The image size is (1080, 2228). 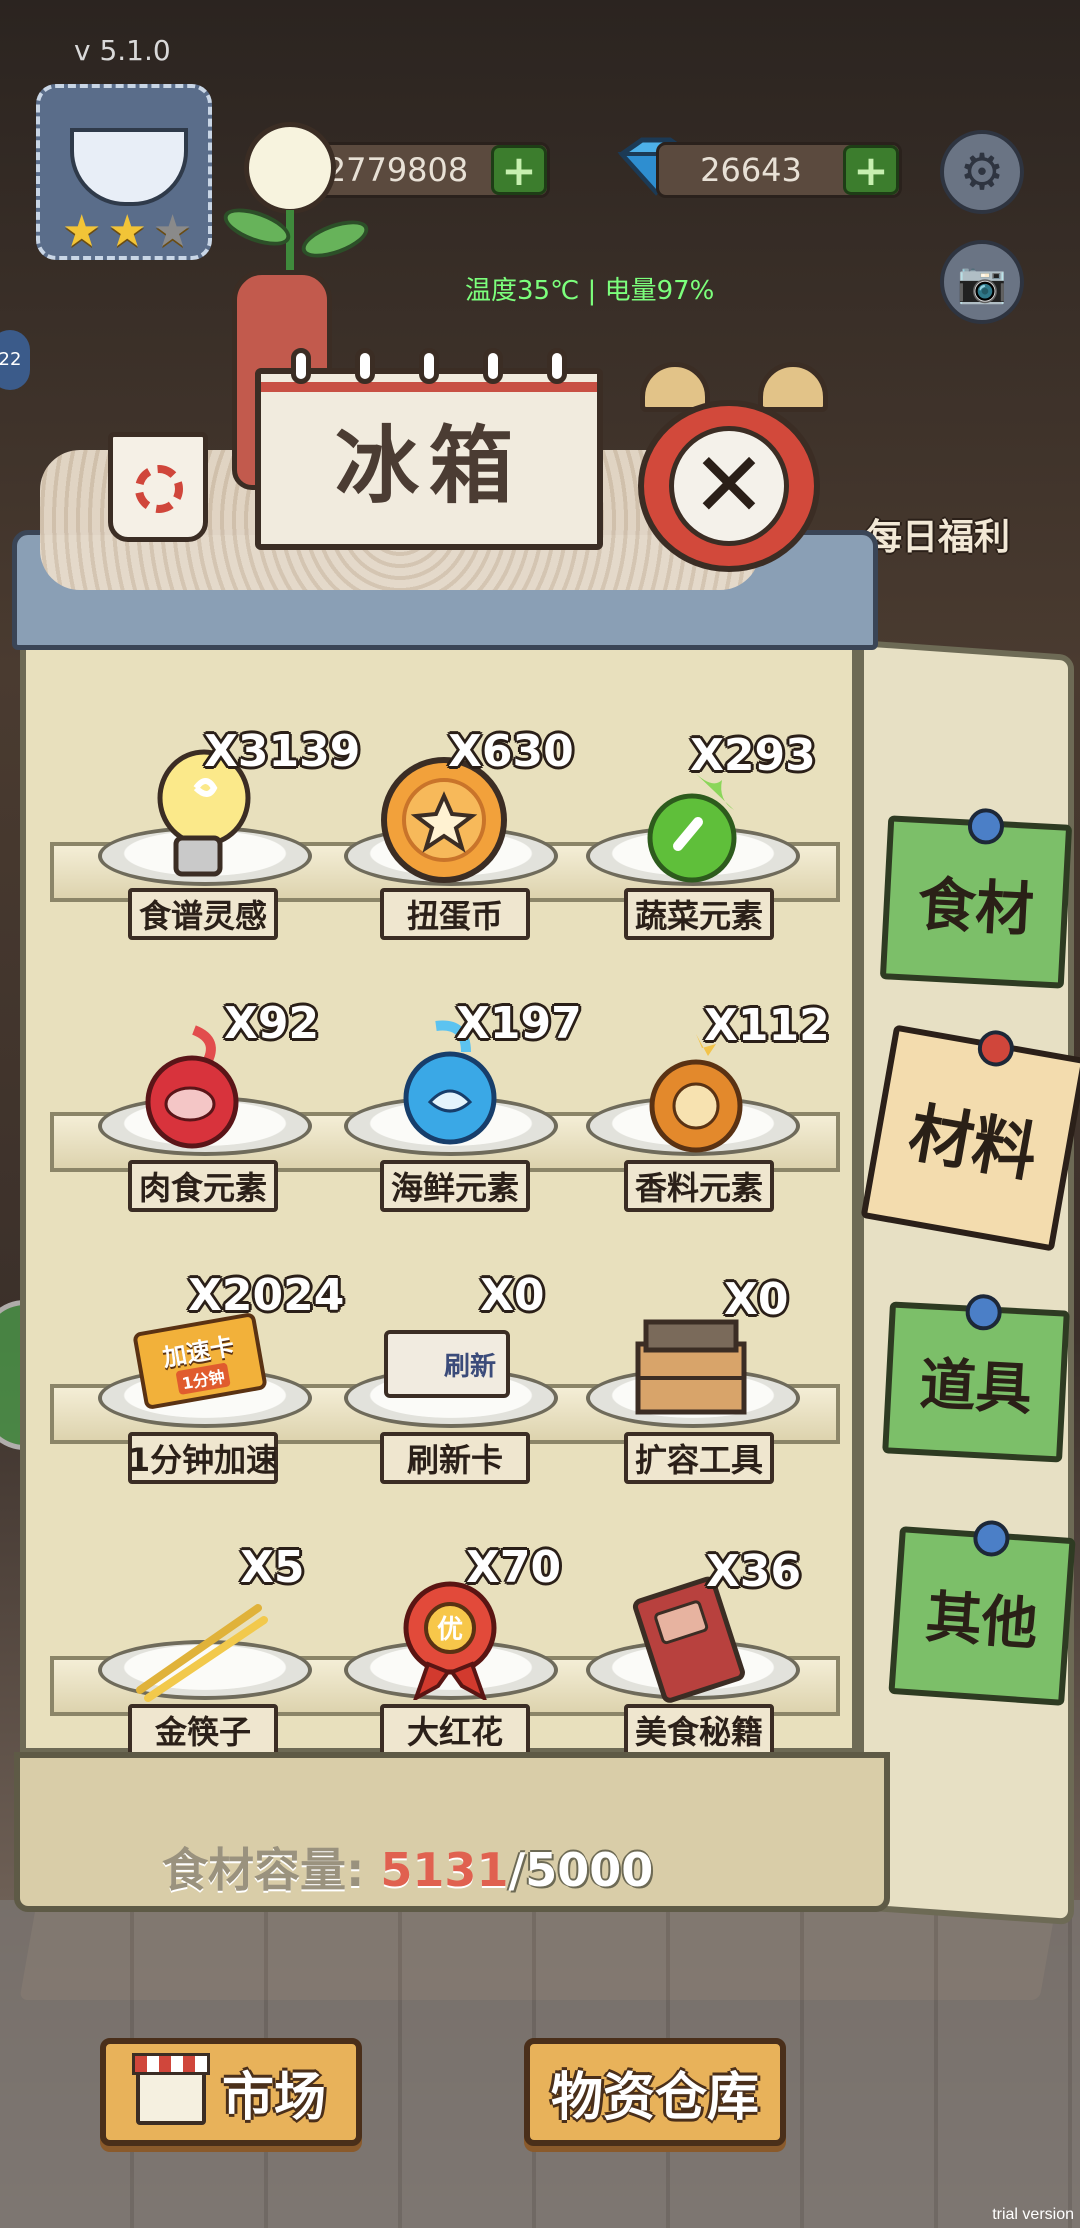 What do you see at coordinates (581, 1870) in the screenshot?
I see `capacity-total: /5000` at bounding box center [581, 1870].